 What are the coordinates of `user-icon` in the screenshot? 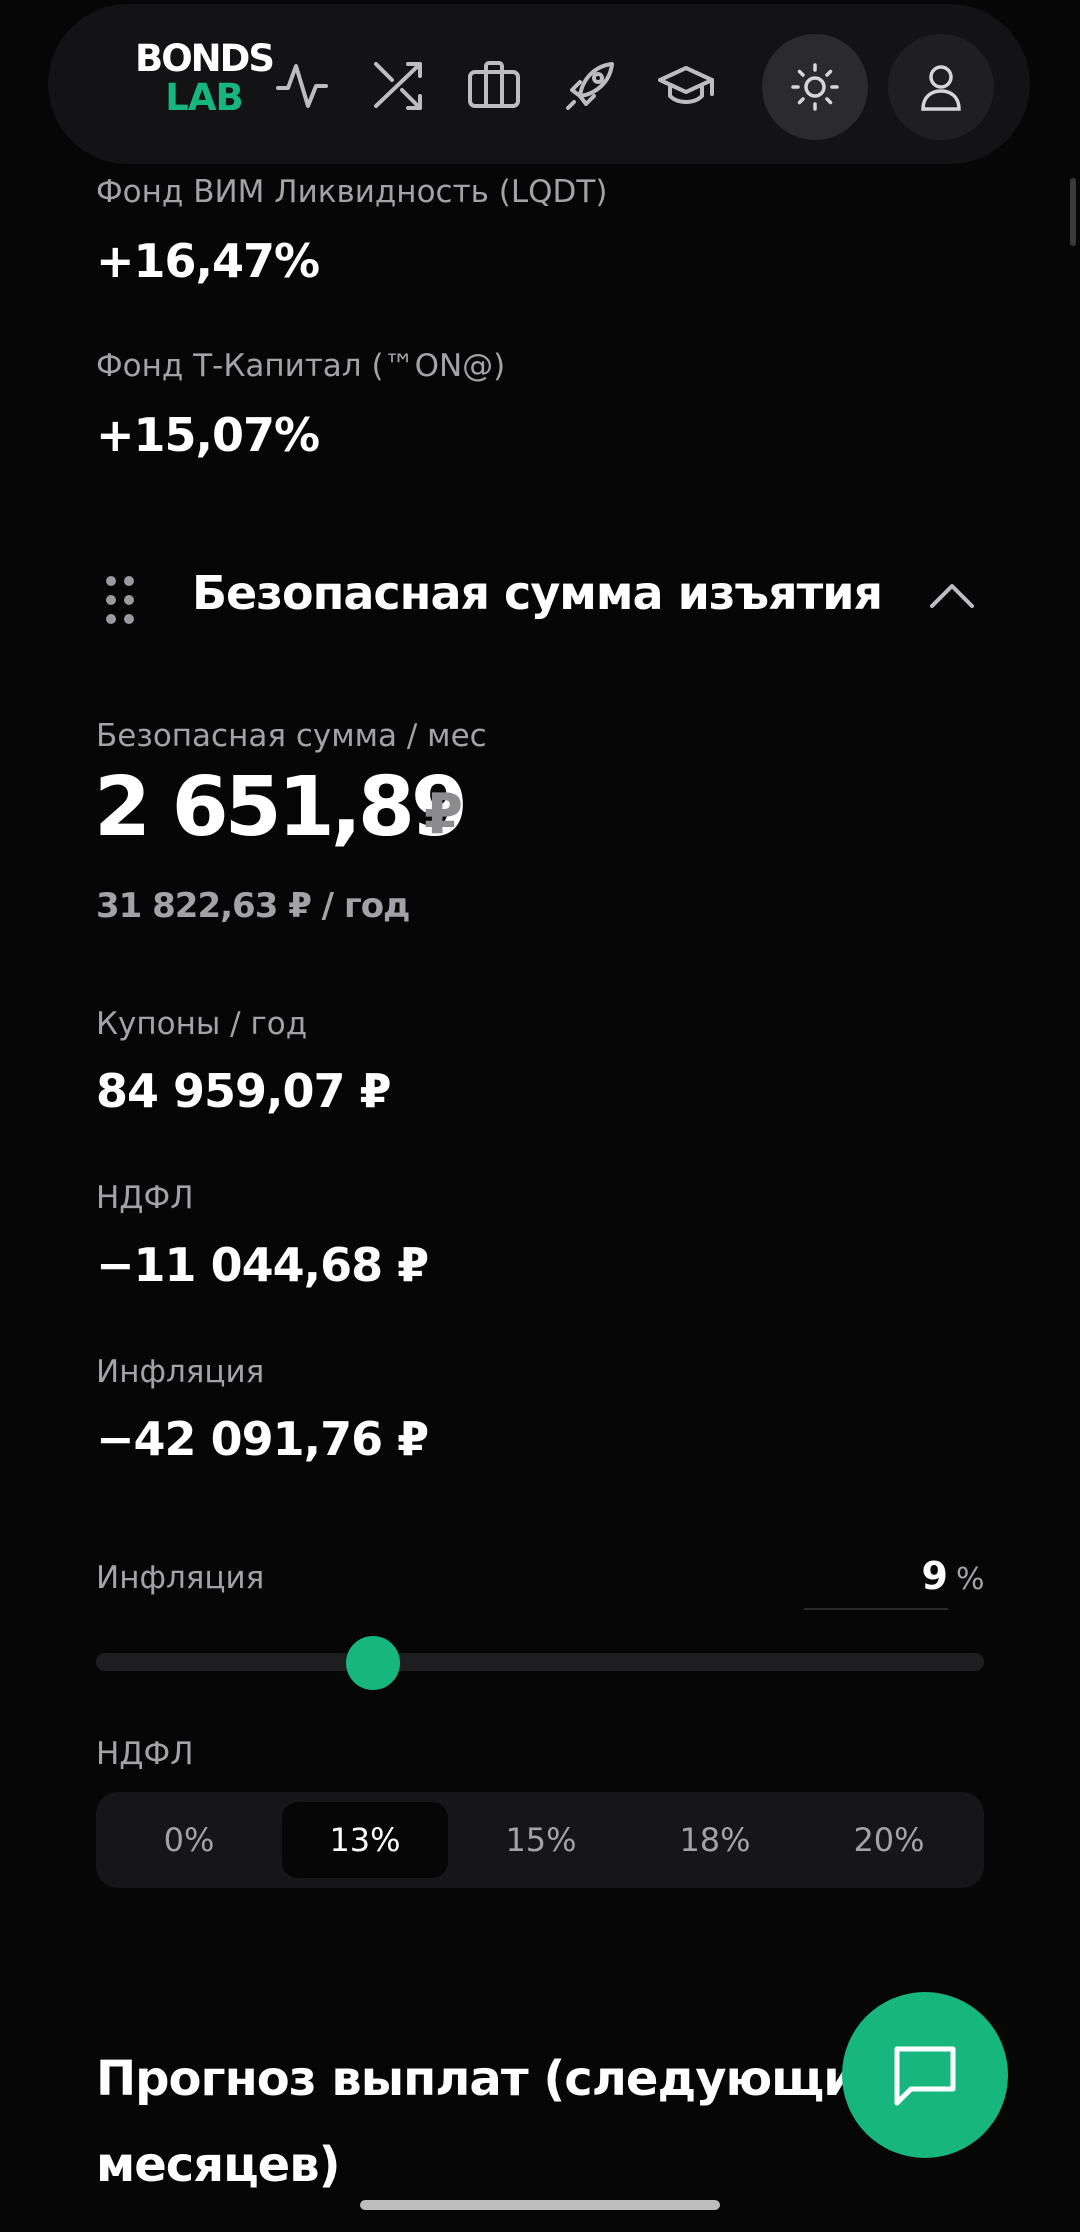 It's located at (941, 88).